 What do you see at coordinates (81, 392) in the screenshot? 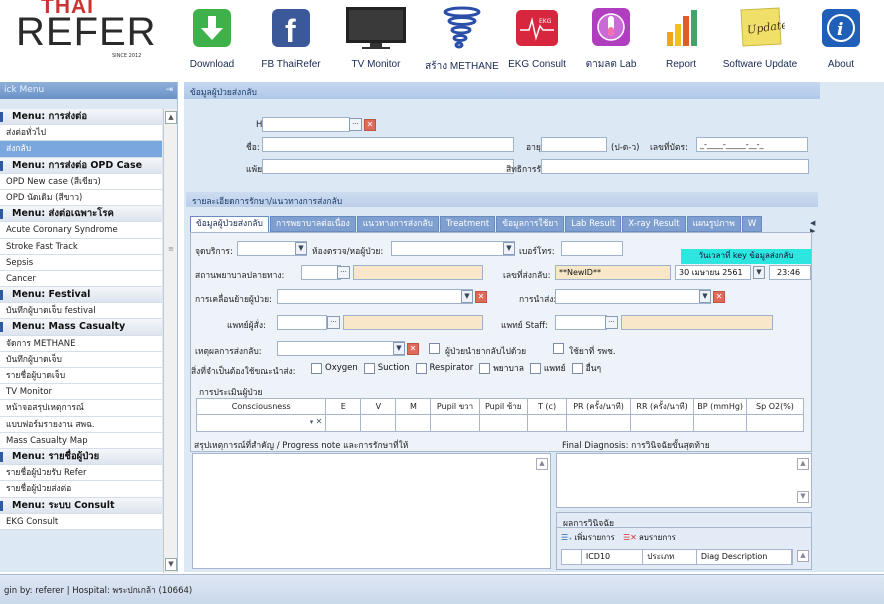
I see `menu-item: TV Monitor` at bounding box center [81, 392].